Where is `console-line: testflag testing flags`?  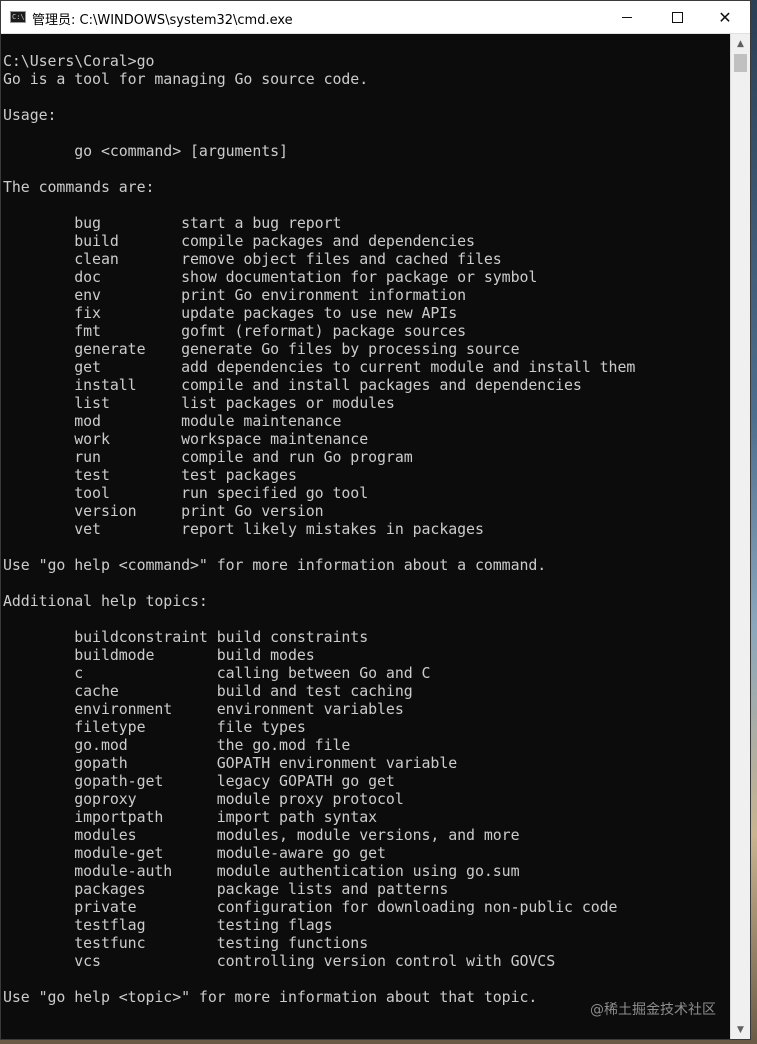 console-line: testflag testing flags is located at coordinates (168, 925).